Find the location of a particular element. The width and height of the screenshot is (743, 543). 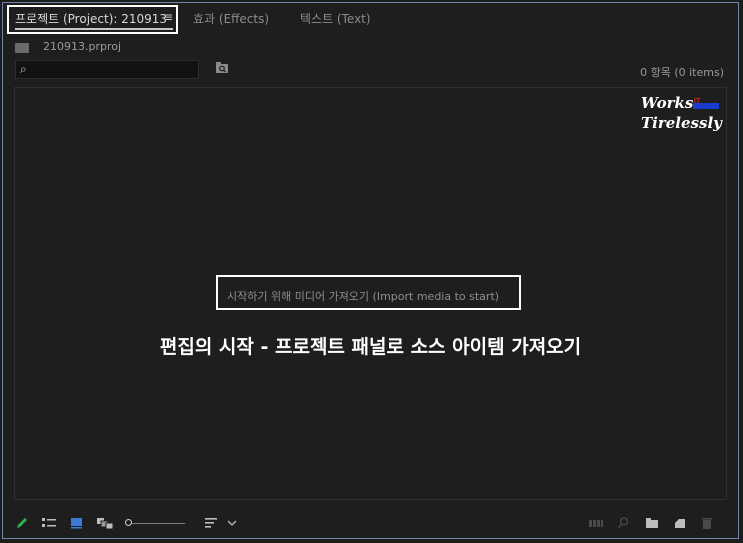

watermark-logo: Works IT Tirelessly is located at coordinates (681, 116).